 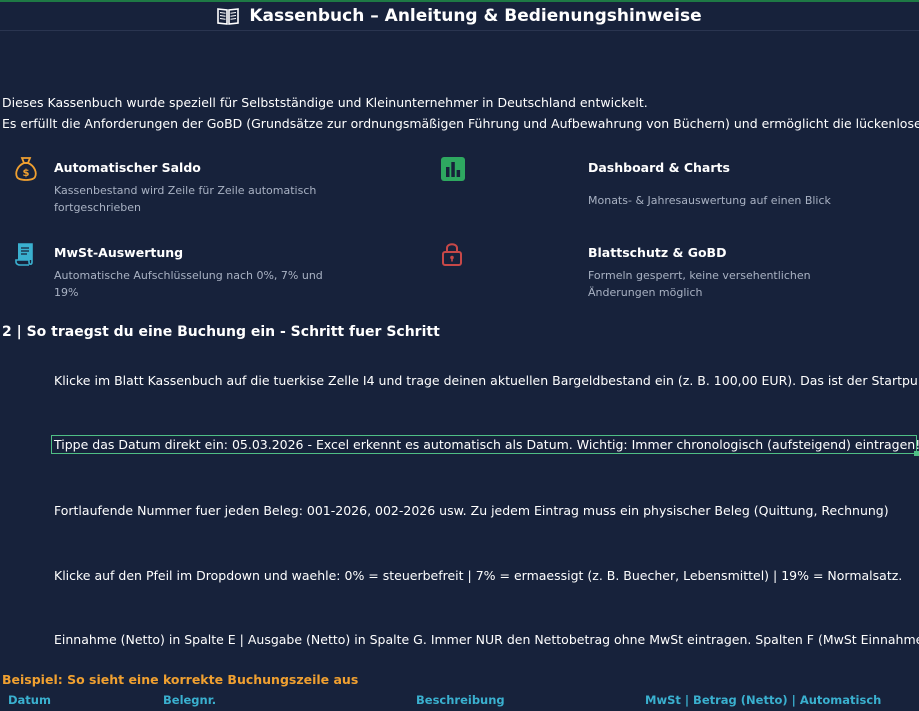 I want to click on bar-chart-icon, so click(x=452, y=169).